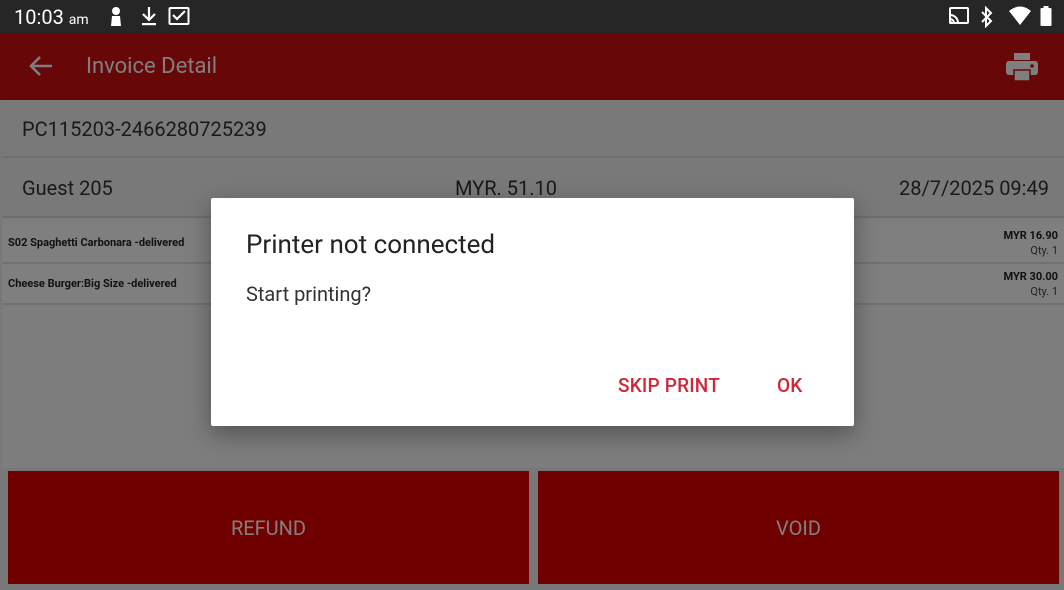 Image resolution: width=1064 pixels, height=590 pixels. Describe the element at coordinates (309, 294) in the screenshot. I see `dialog-message: Start printing?` at that location.